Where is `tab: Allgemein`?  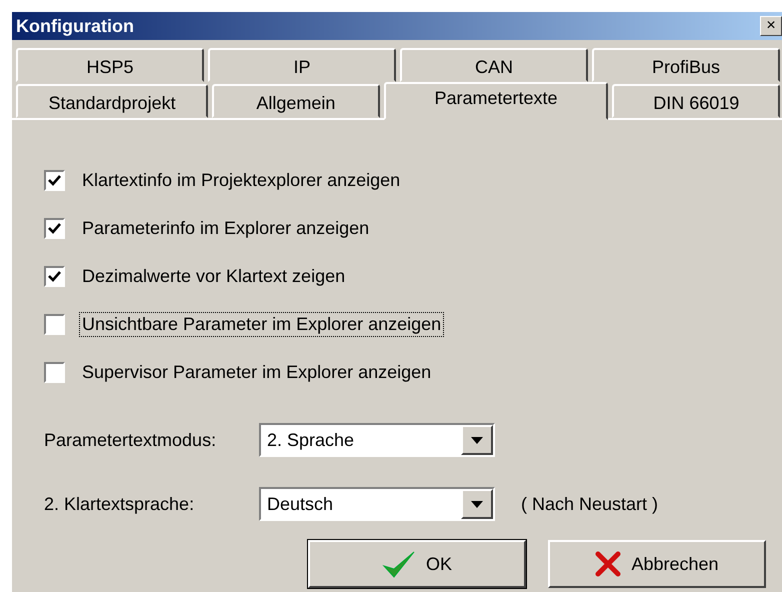
tab: Allgemein is located at coordinates (296, 101).